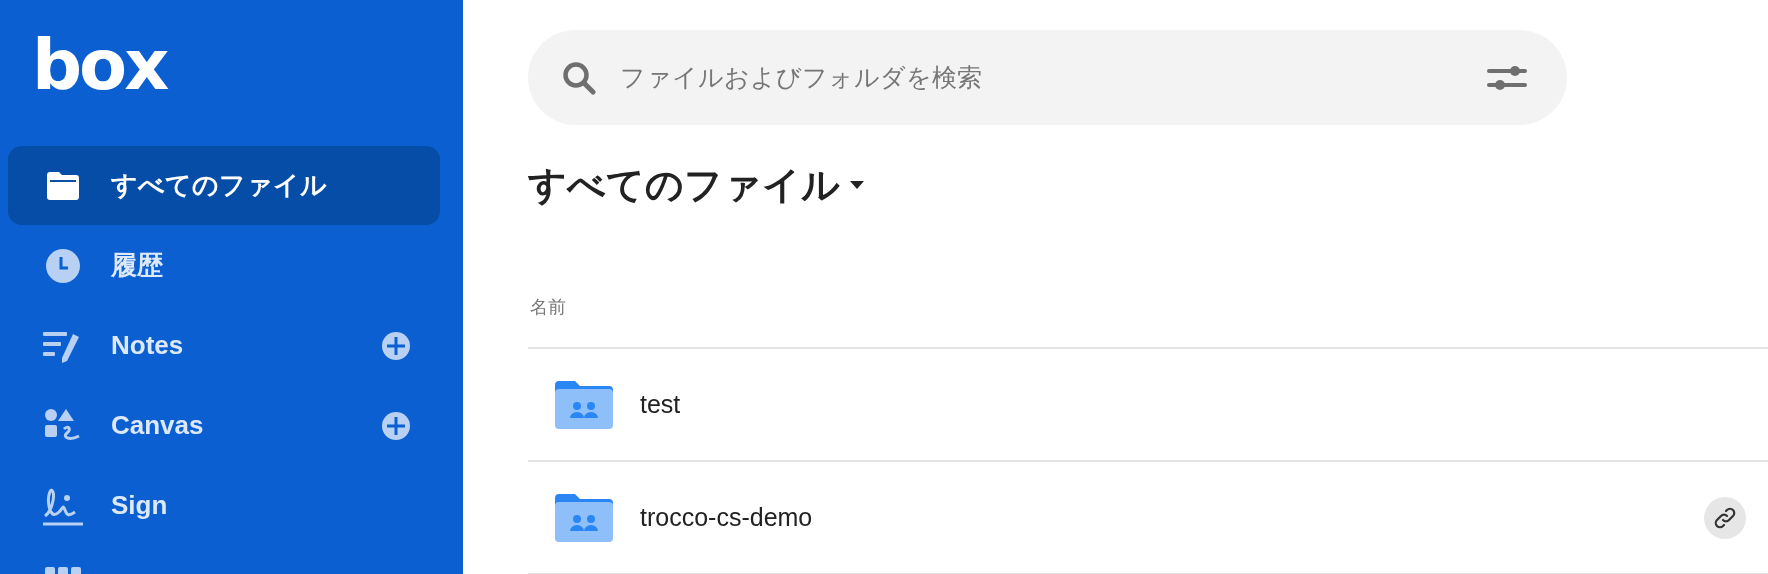  I want to click on search-bar: ファイルおよびフォルダを検索, so click(1047, 77).